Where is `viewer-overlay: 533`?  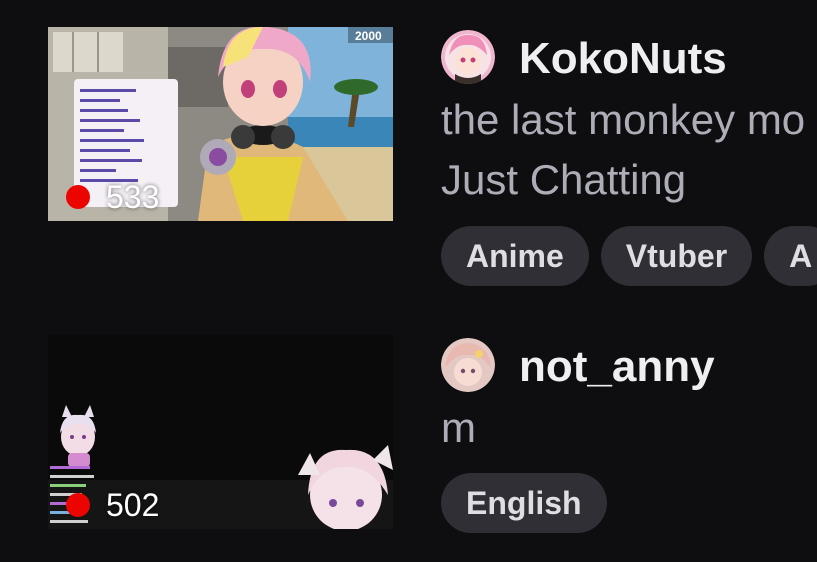
viewer-overlay: 533 is located at coordinates (112, 197).